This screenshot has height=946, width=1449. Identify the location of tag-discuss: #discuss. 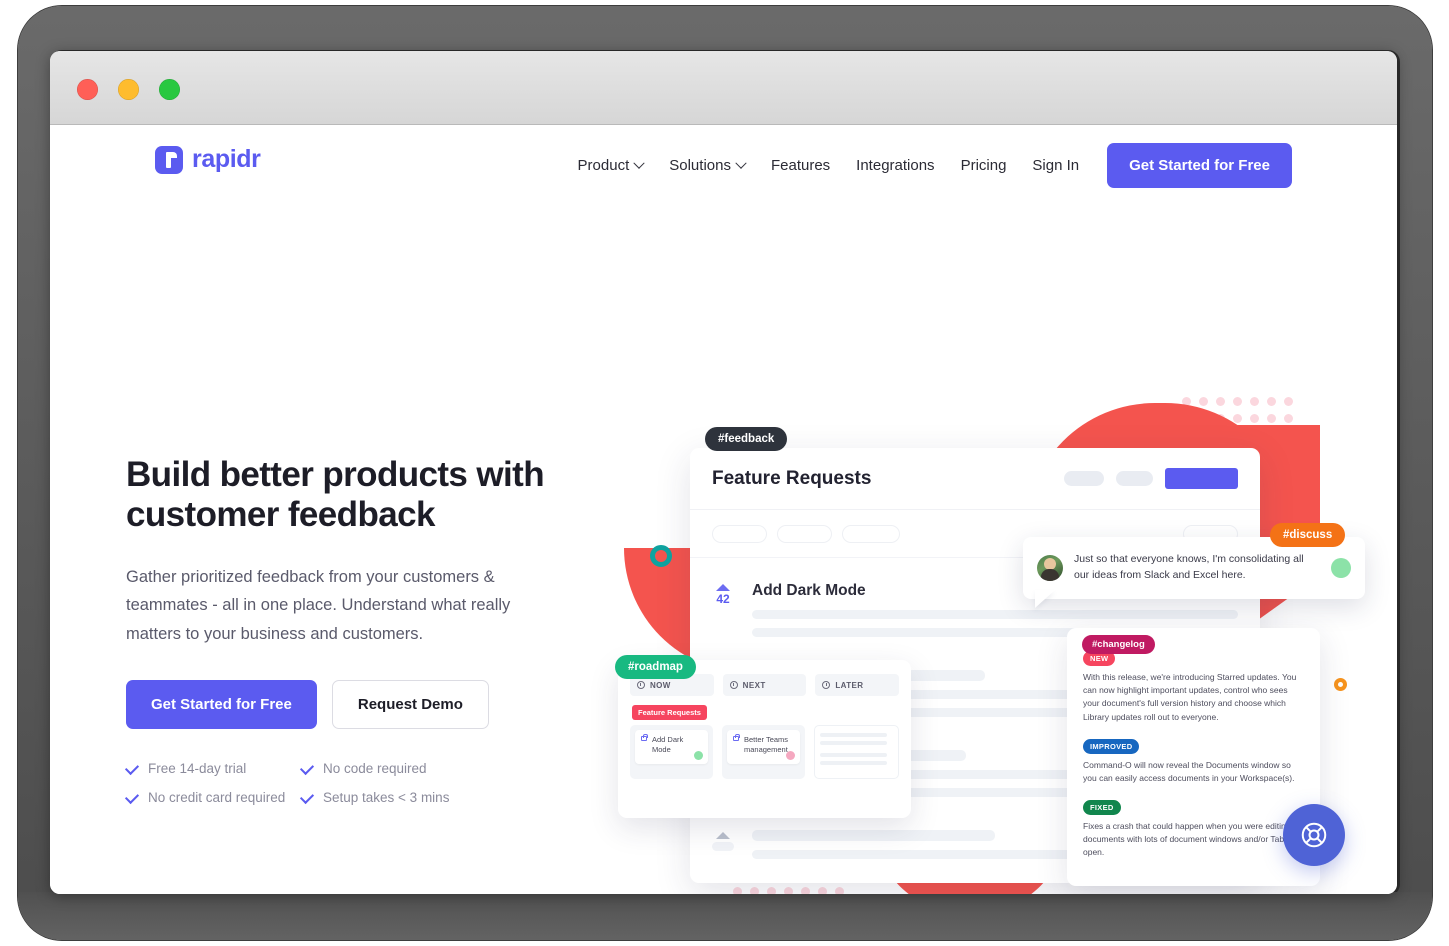
(1308, 535).